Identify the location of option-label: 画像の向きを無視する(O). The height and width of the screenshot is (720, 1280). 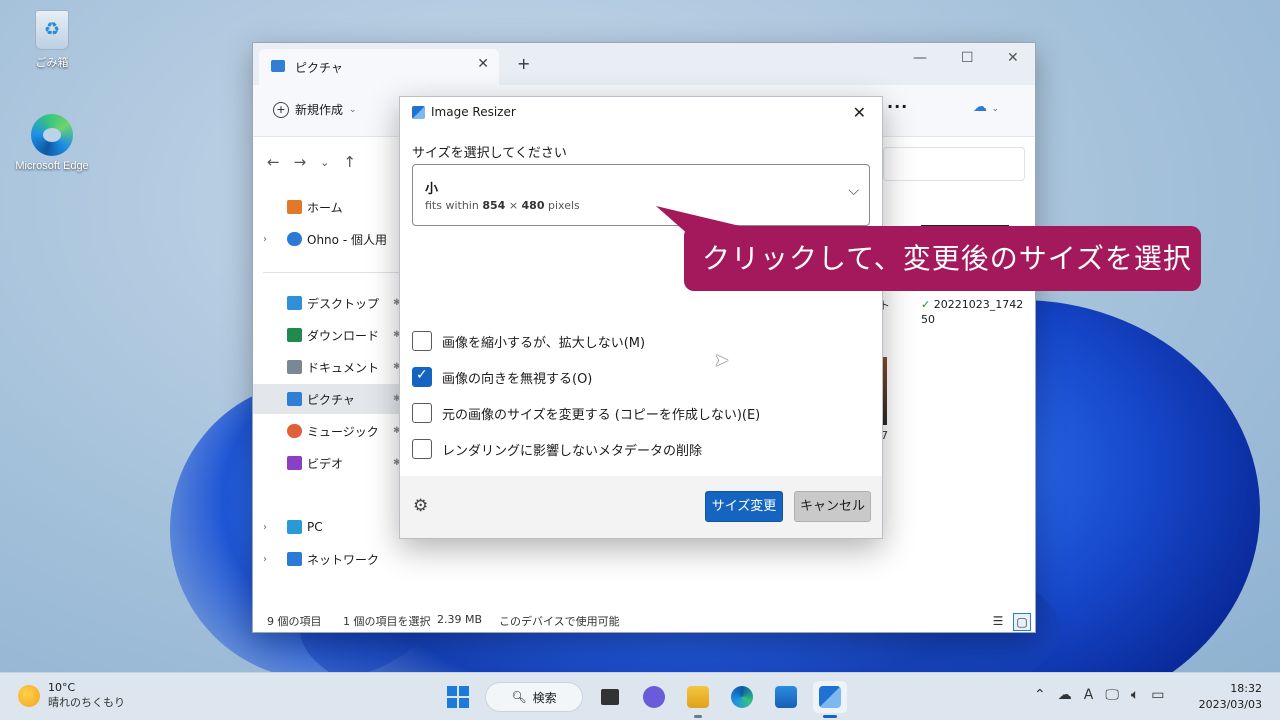
(517, 379).